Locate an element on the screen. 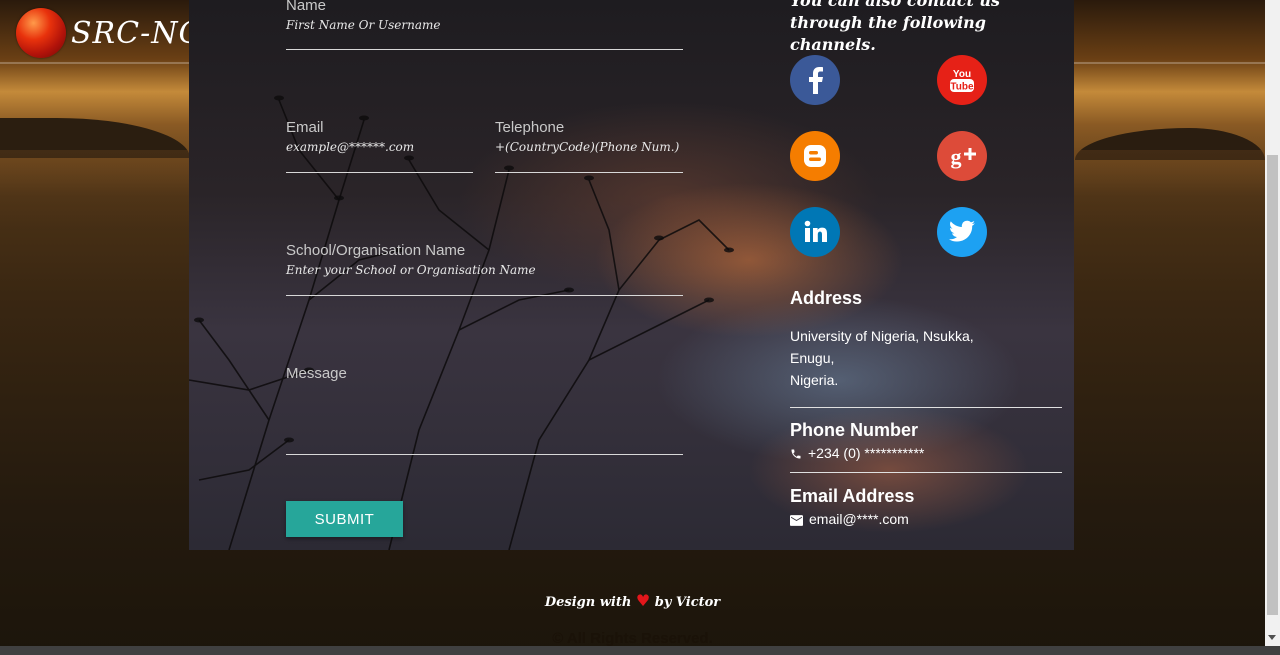 The image size is (1280, 655). svg-text: g is located at coordinates (956, 156).